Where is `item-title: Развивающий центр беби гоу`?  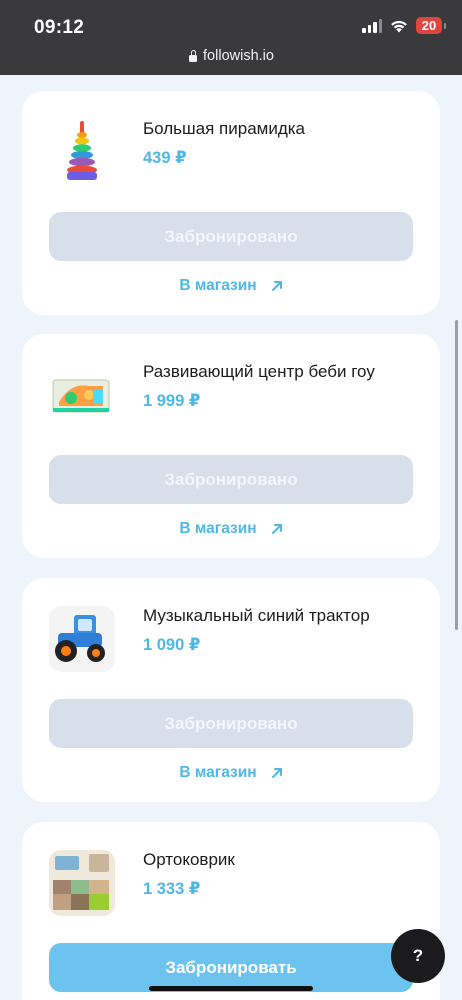 item-title: Развивающий центр беби гоу is located at coordinates (259, 371).